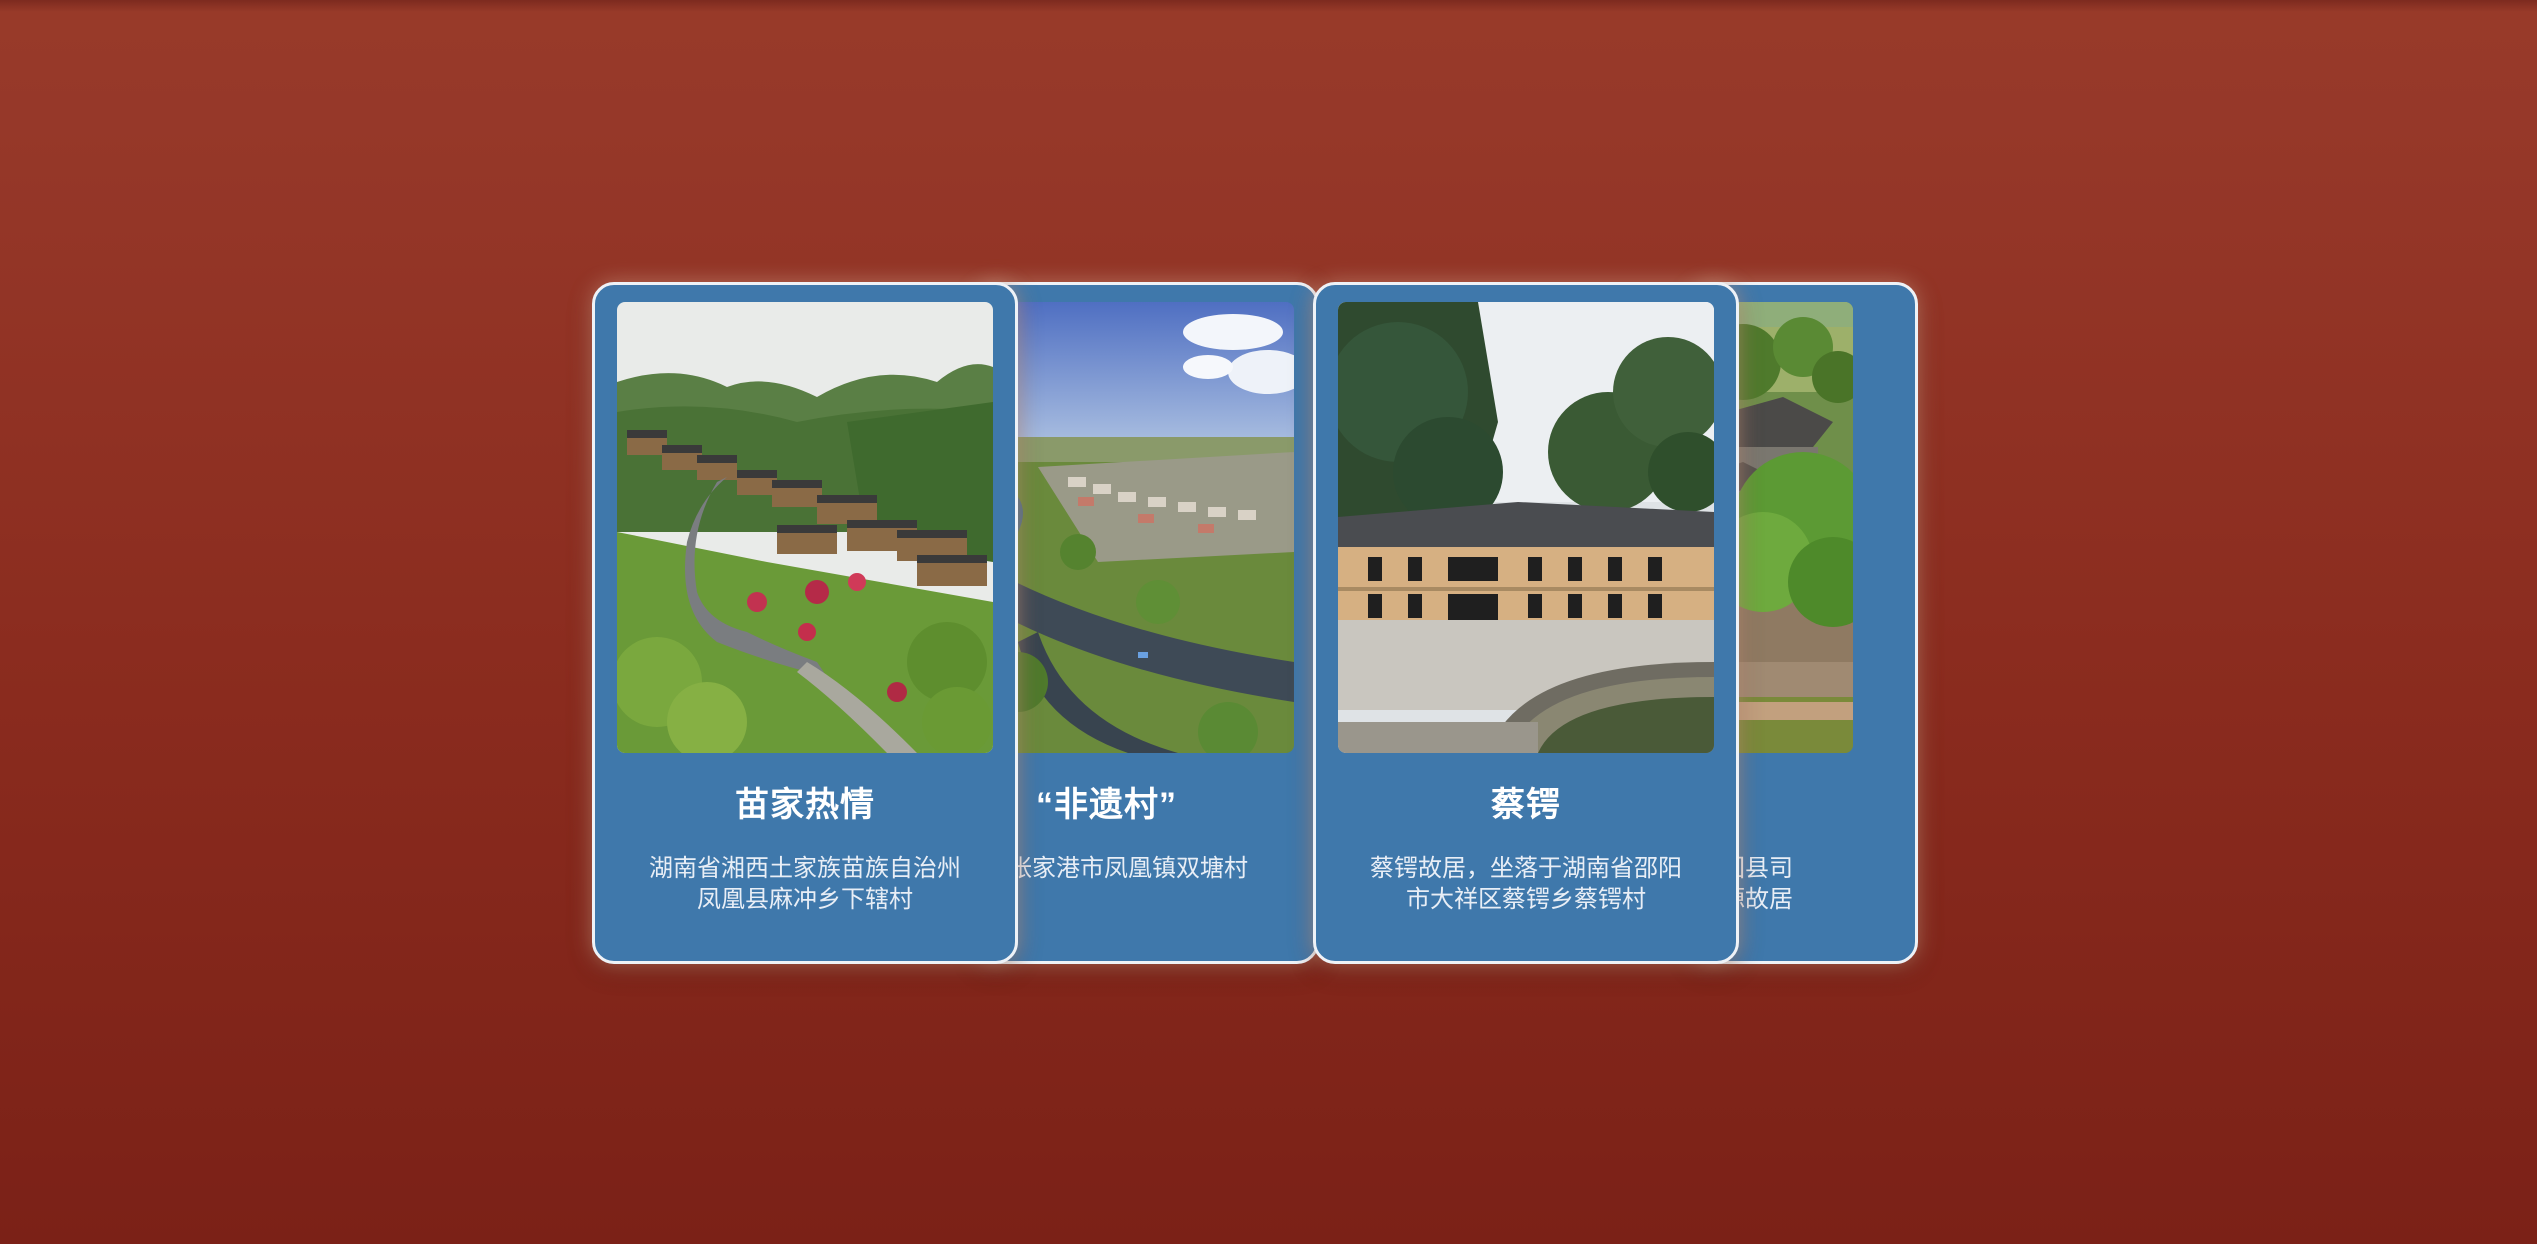  I want to click on card-description: 张家港市凤凰镇双塘村, so click(1128, 868).